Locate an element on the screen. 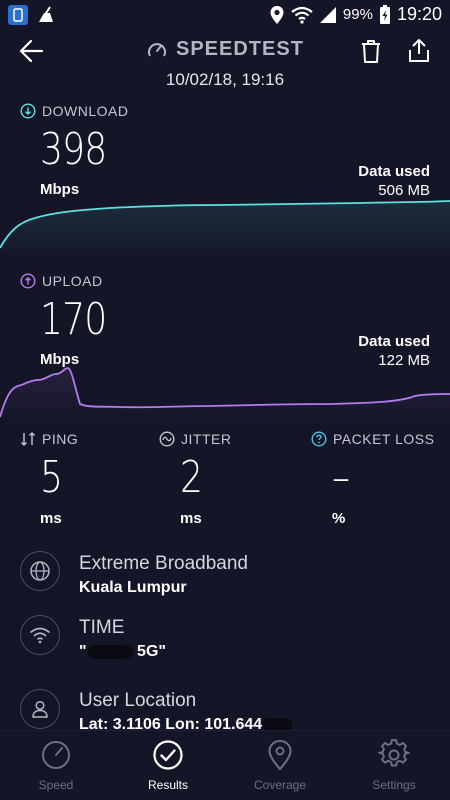  network-provider: TIME is located at coordinates (102, 627).